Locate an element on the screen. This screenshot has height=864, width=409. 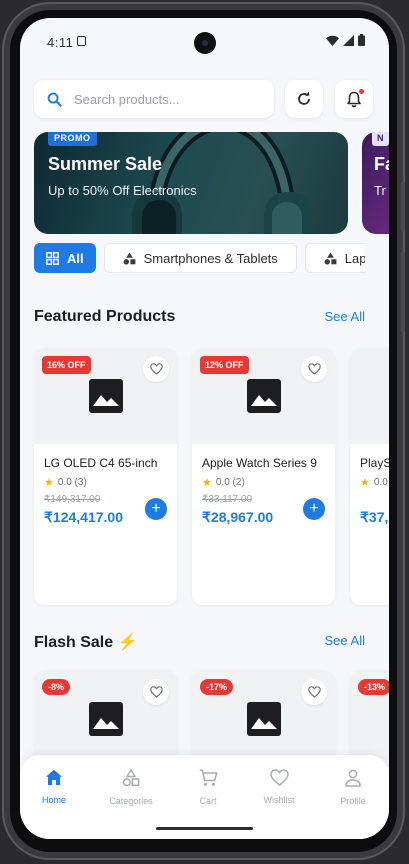
volume-button is located at coordinates (403, 207).